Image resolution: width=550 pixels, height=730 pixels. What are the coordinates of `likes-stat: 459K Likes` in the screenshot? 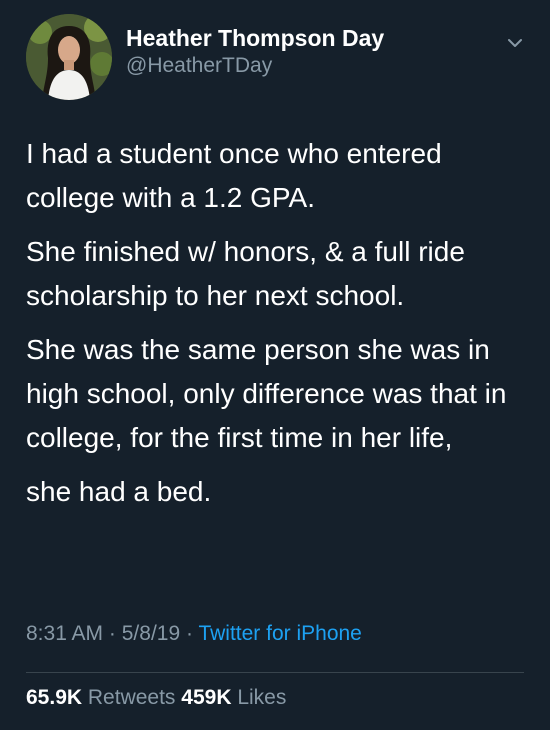 It's located at (233, 697).